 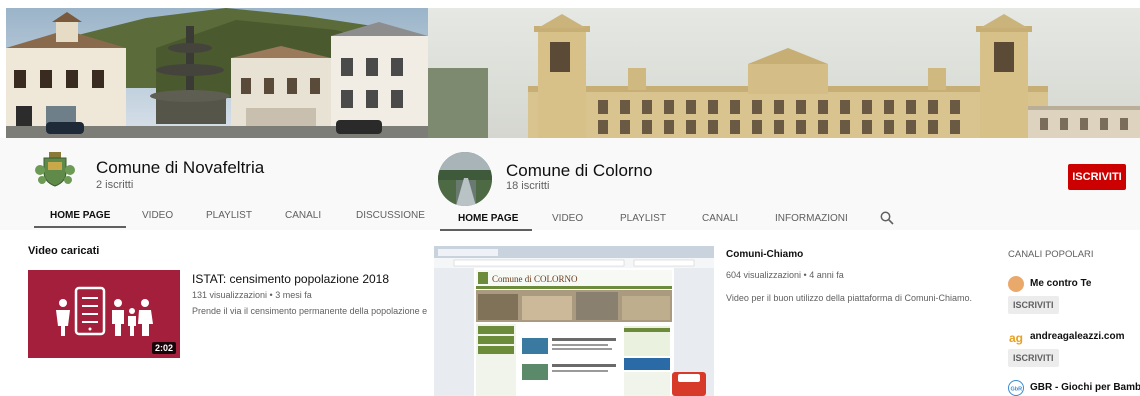 I want to click on channel-avatar-gbr: GbR, so click(x=1016, y=388).